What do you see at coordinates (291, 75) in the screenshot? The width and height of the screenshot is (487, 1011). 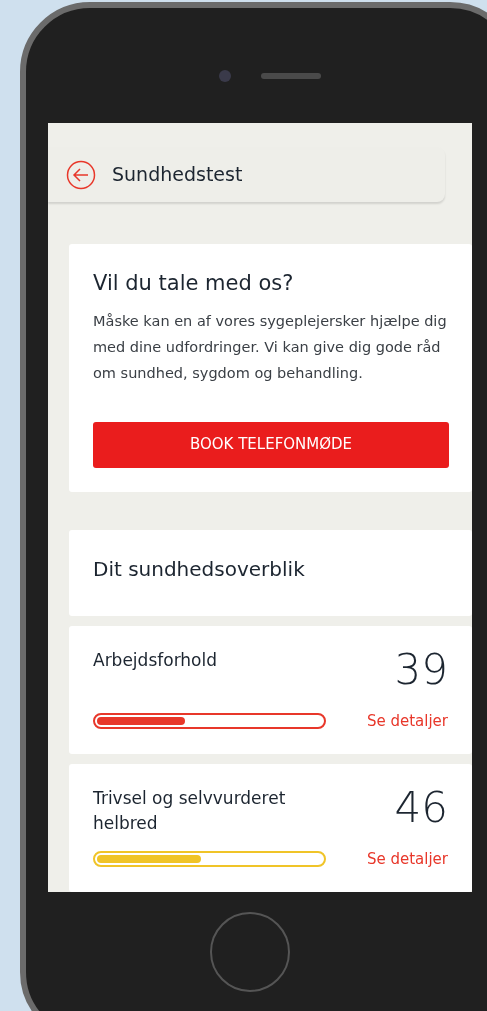 I see `speaker-icon` at bounding box center [291, 75].